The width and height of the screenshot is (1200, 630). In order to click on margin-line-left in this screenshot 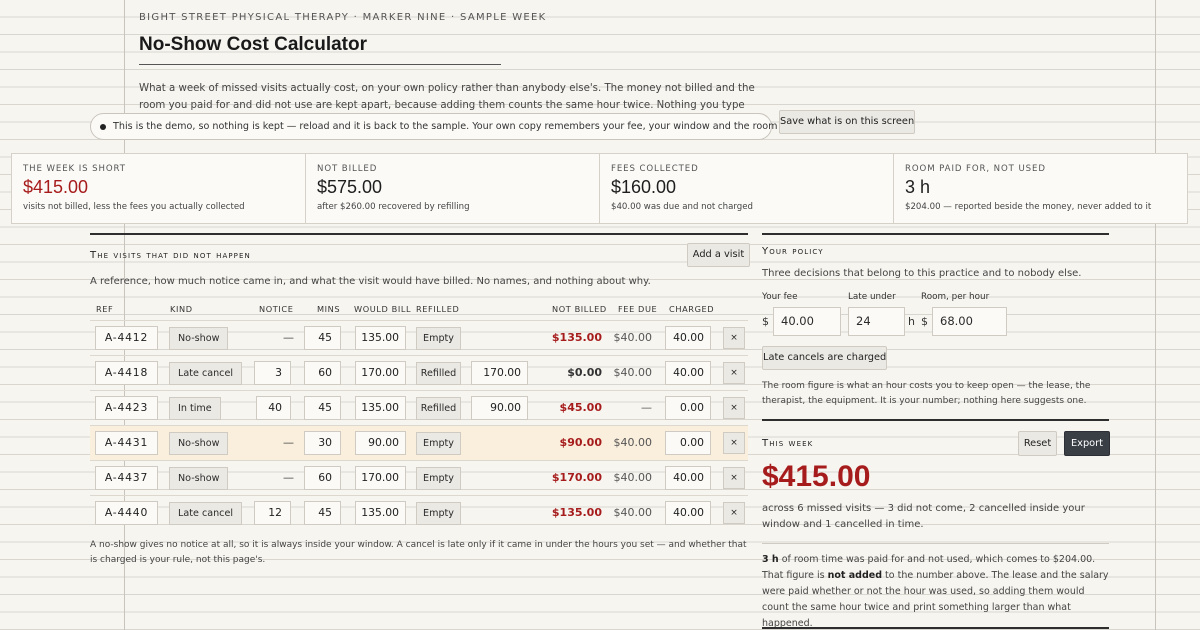, I will do `click(124, 315)`.